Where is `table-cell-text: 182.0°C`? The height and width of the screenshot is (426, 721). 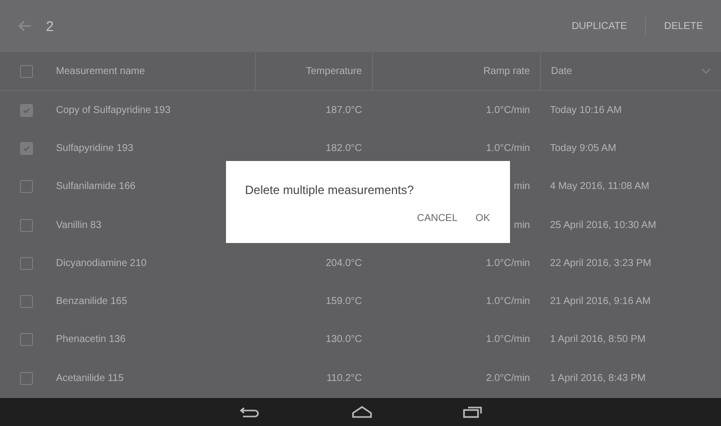 table-cell-text: 182.0°C is located at coordinates (343, 148).